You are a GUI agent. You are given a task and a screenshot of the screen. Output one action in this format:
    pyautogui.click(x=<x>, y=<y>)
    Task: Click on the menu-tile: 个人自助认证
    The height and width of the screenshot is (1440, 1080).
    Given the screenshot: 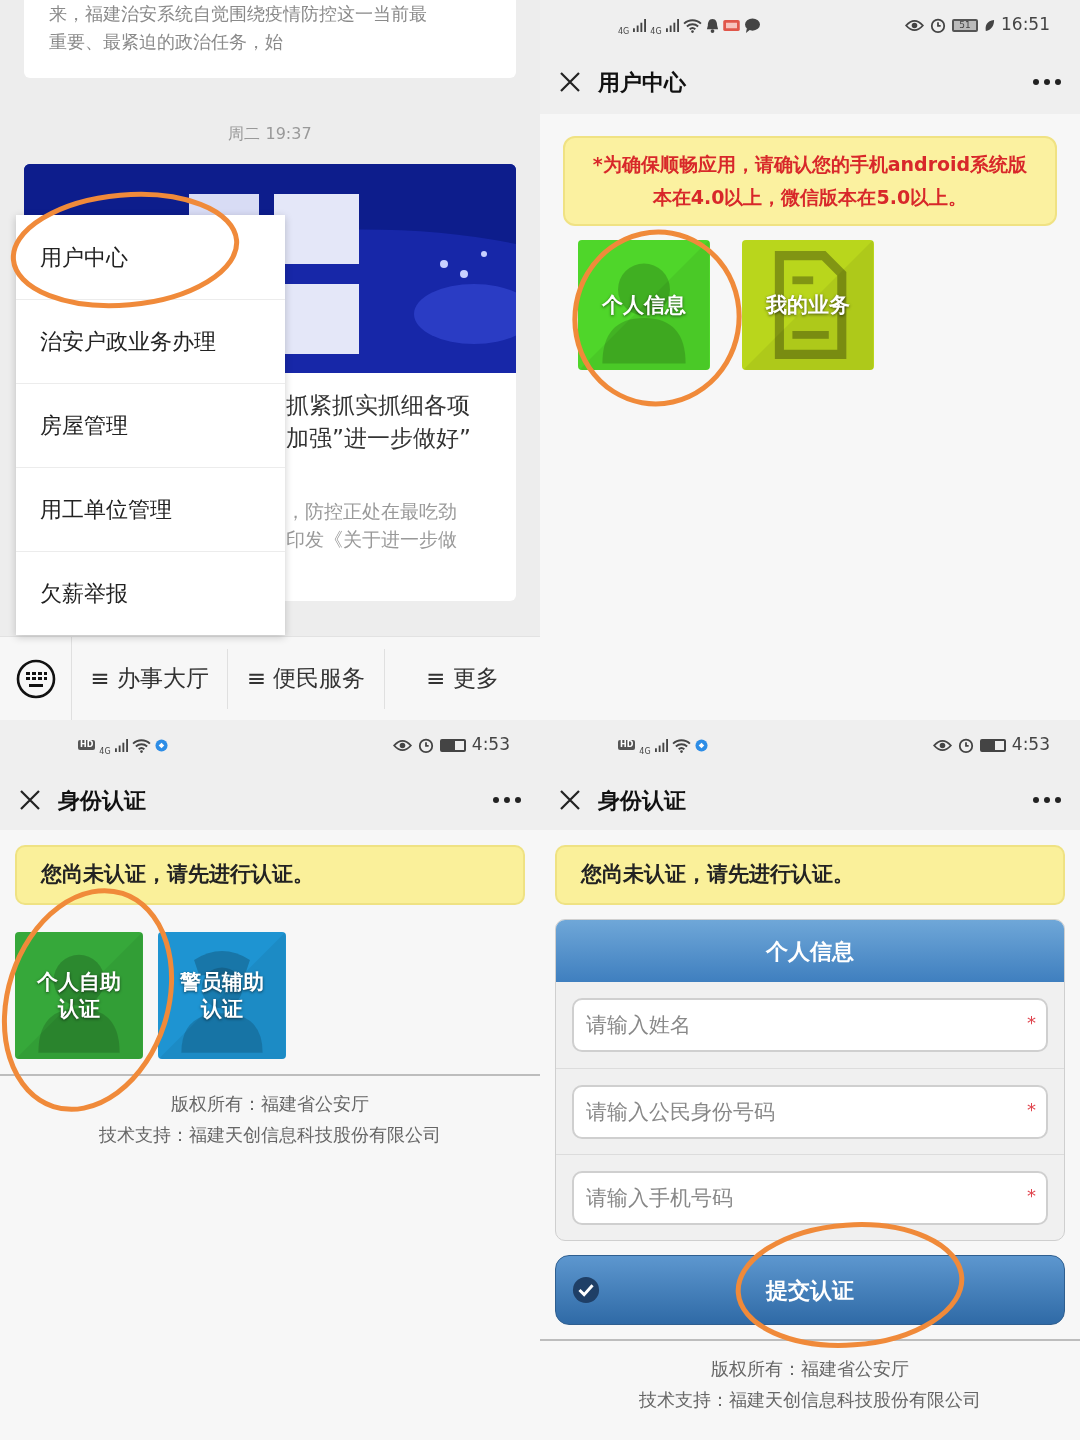 What is the action you would take?
    pyautogui.click(x=79, y=995)
    